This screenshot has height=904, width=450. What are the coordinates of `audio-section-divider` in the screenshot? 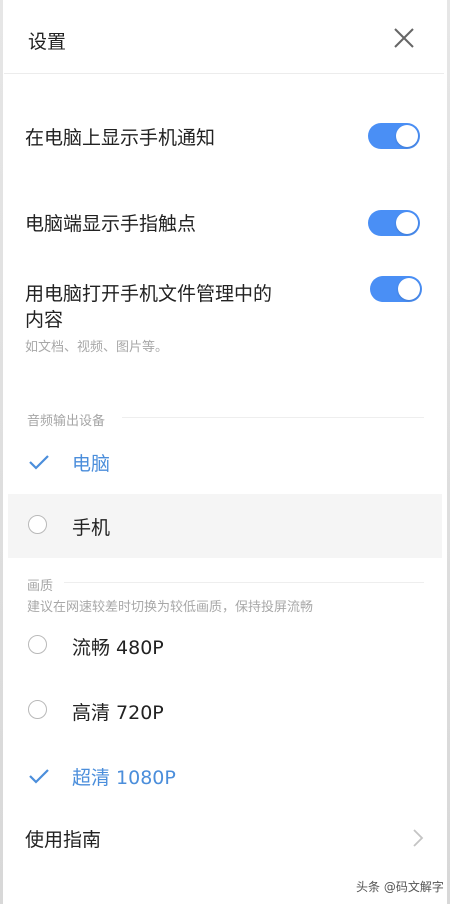 It's located at (273, 417).